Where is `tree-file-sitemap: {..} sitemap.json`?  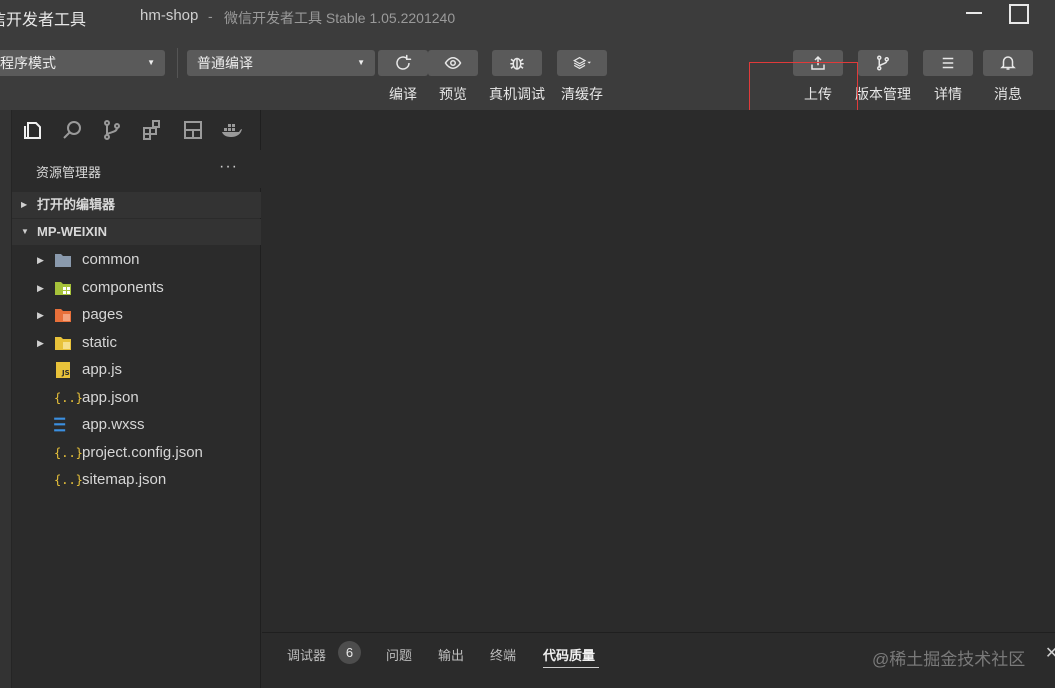
tree-file-sitemap: {..} sitemap.json is located at coordinates (136, 480).